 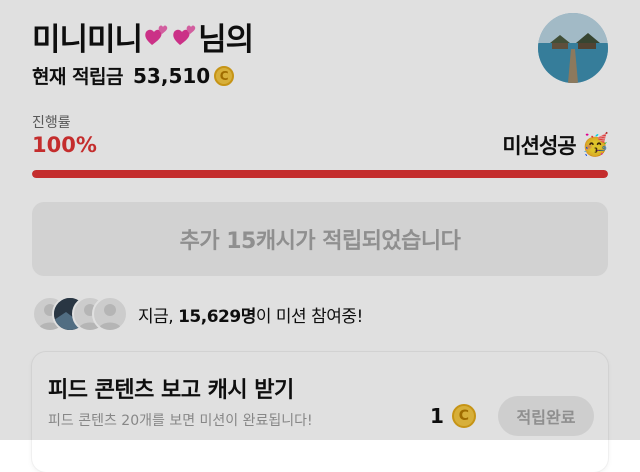 I want to click on reward-banner: 추가 15캐시가 적립되었습니다, so click(x=320, y=239).